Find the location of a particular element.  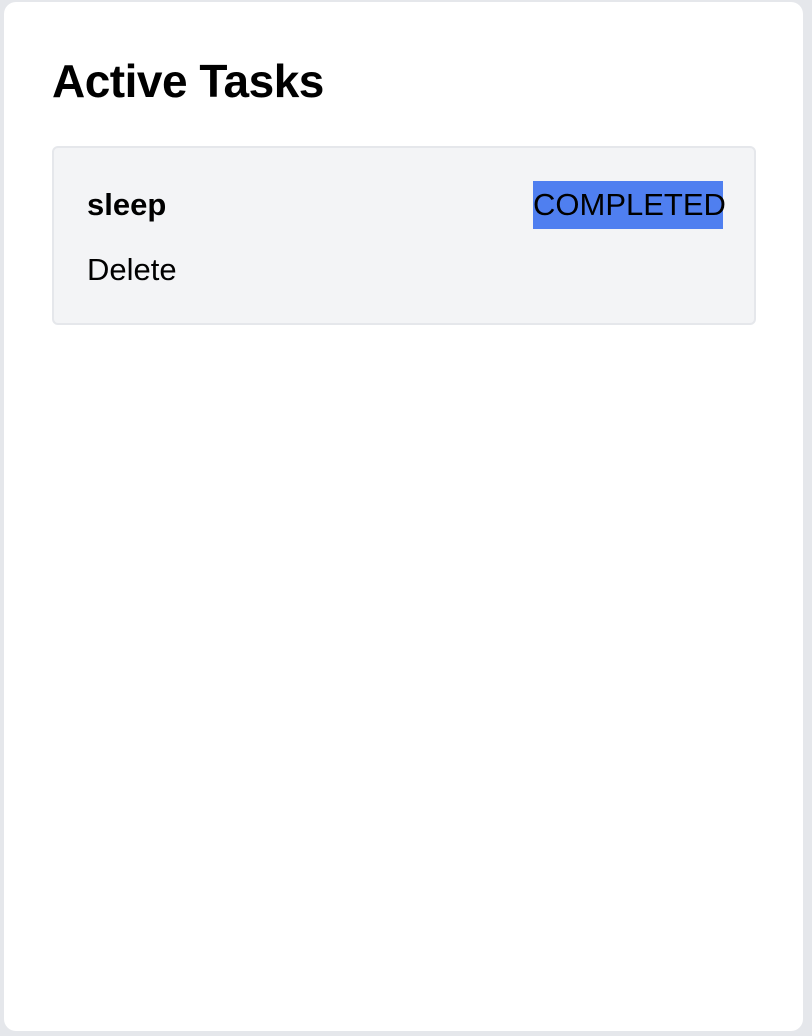

panel-title: Active Tasks is located at coordinates (188, 81).